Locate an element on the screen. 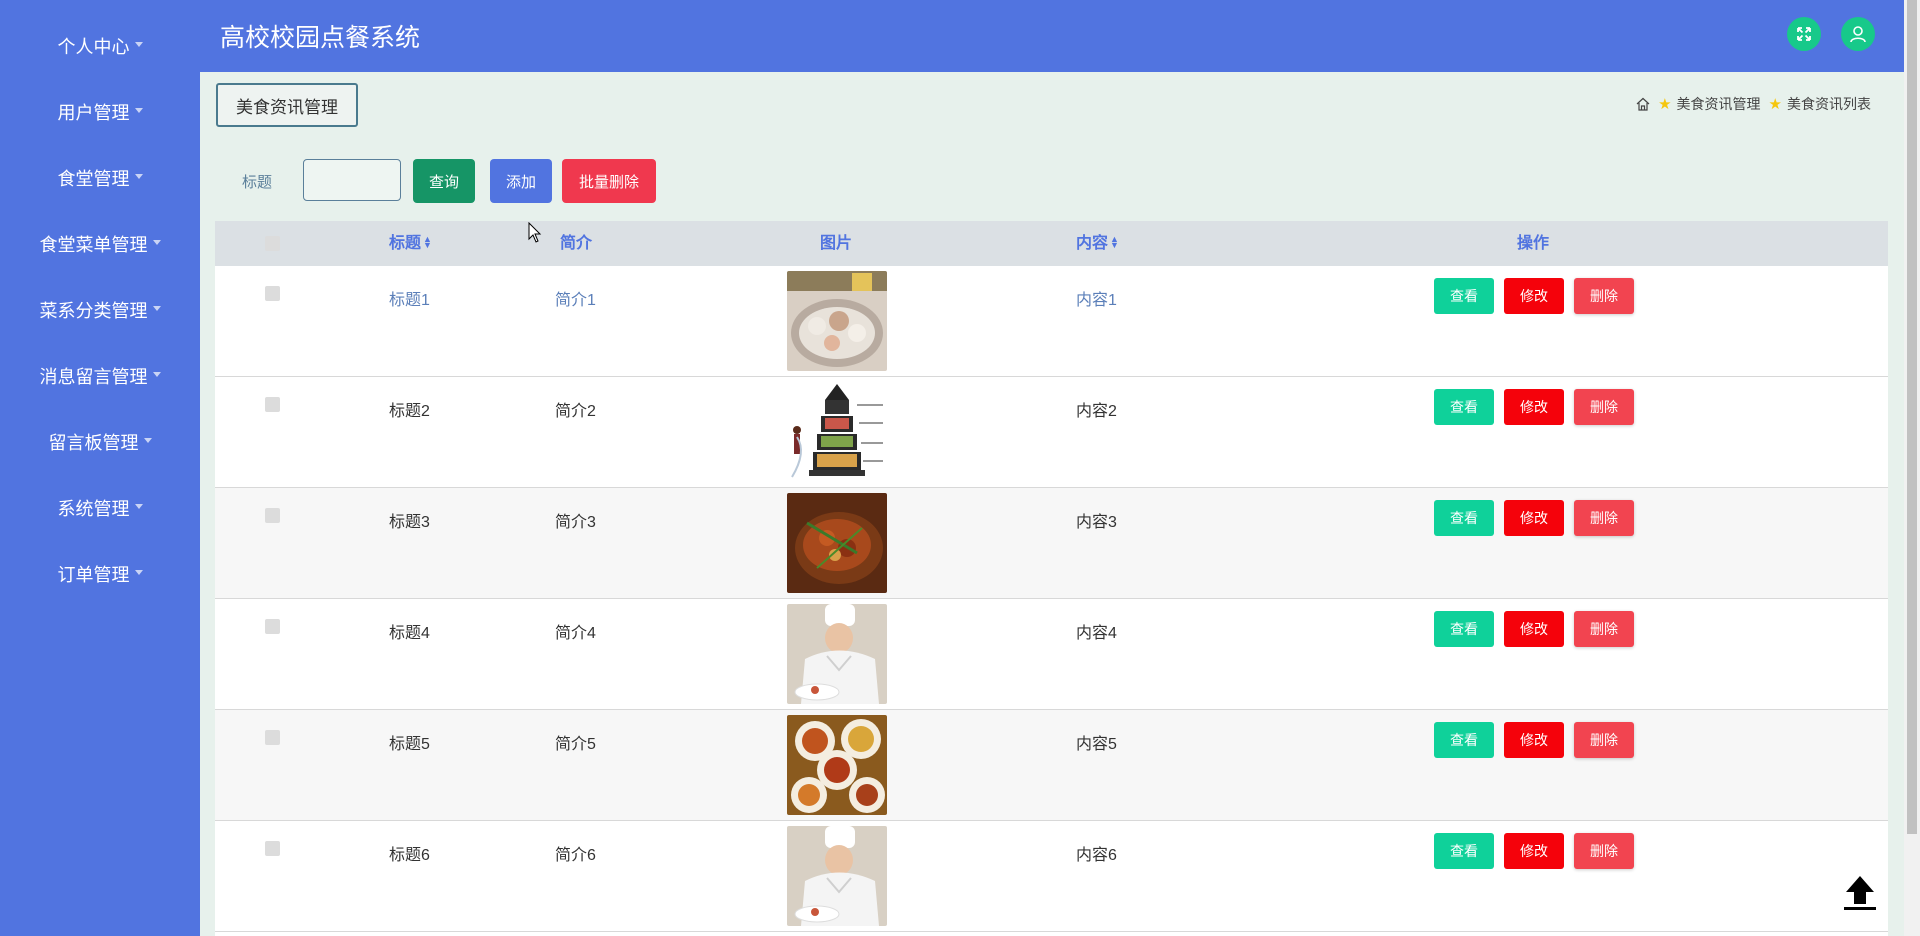 The height and width of the screenshot is (936, 1920). home-icon is located at coordinates (1643, 104).